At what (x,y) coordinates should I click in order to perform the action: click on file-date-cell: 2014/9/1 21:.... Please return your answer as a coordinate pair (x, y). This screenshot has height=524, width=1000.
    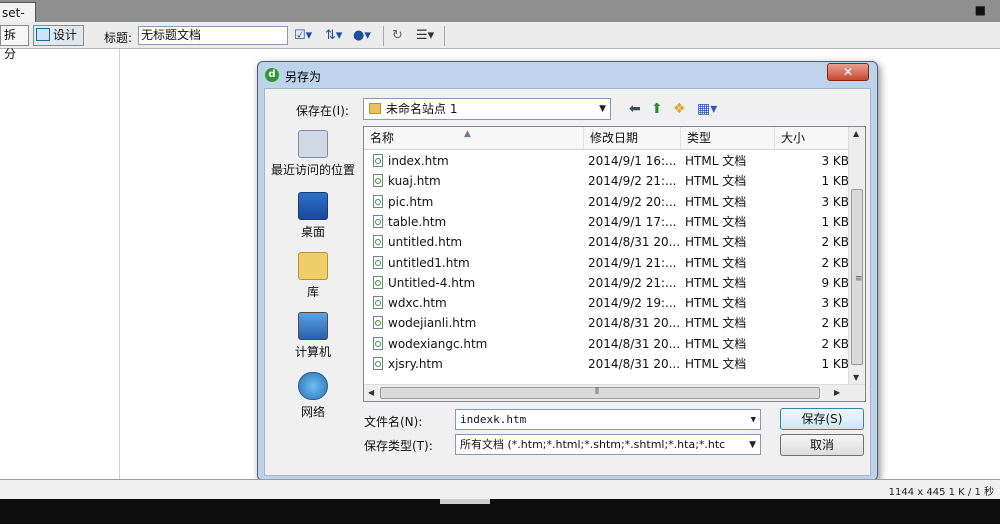
    Looking at the image, I should click on (632, 262).